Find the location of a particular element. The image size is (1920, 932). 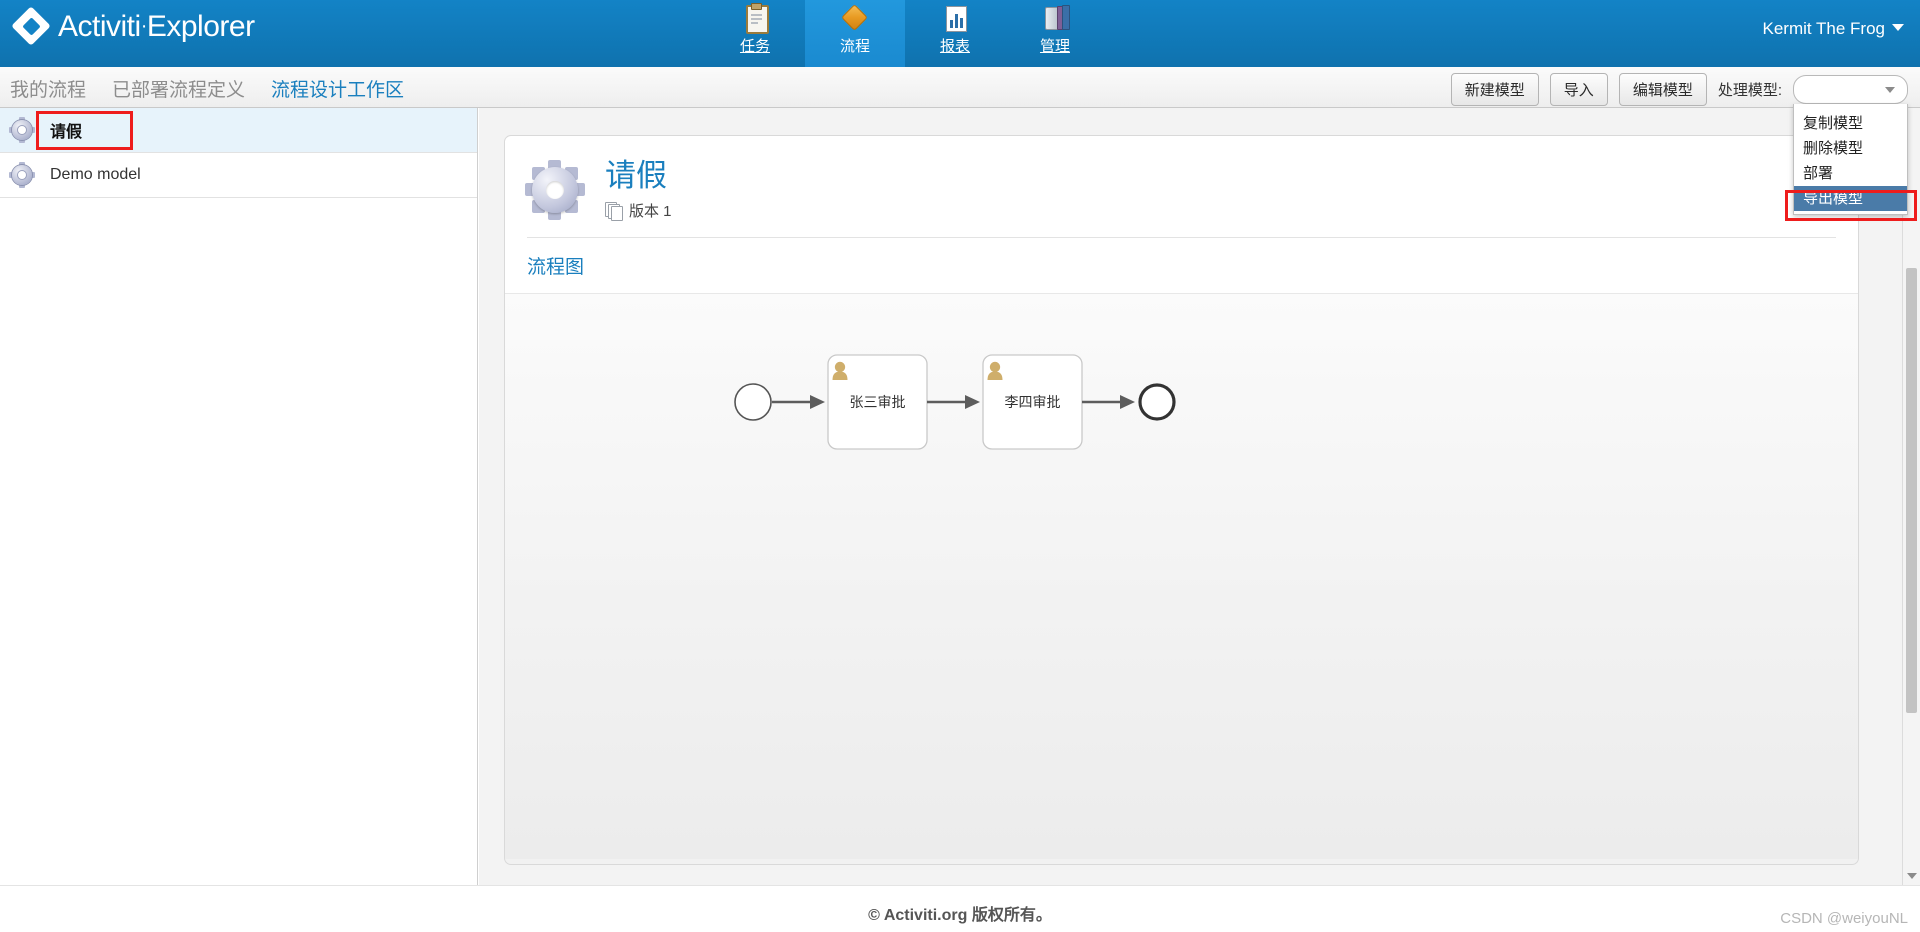

sidebar-item-demo-model: Demo model is located at coordinates (238, 175).